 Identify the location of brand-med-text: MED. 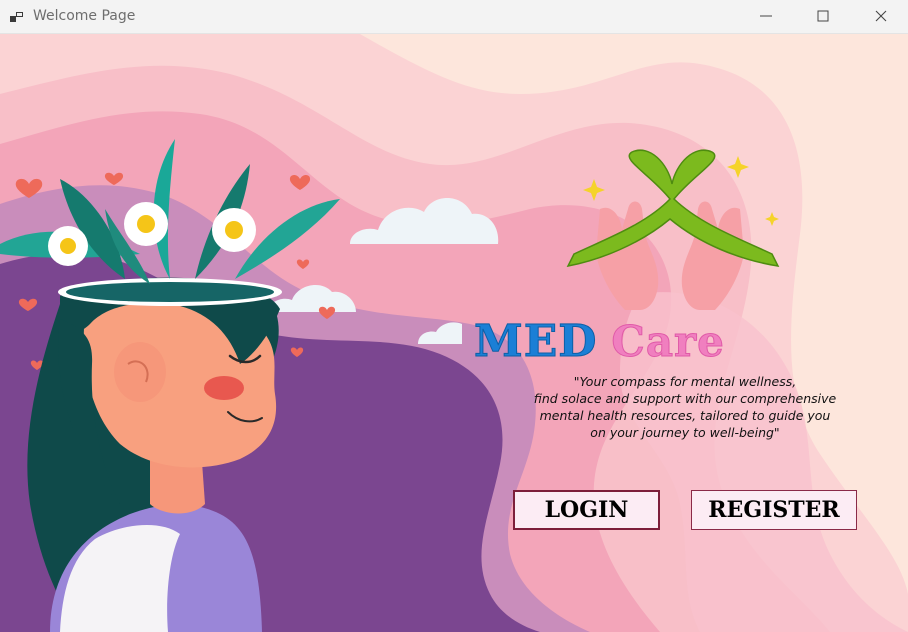
(535, 342).